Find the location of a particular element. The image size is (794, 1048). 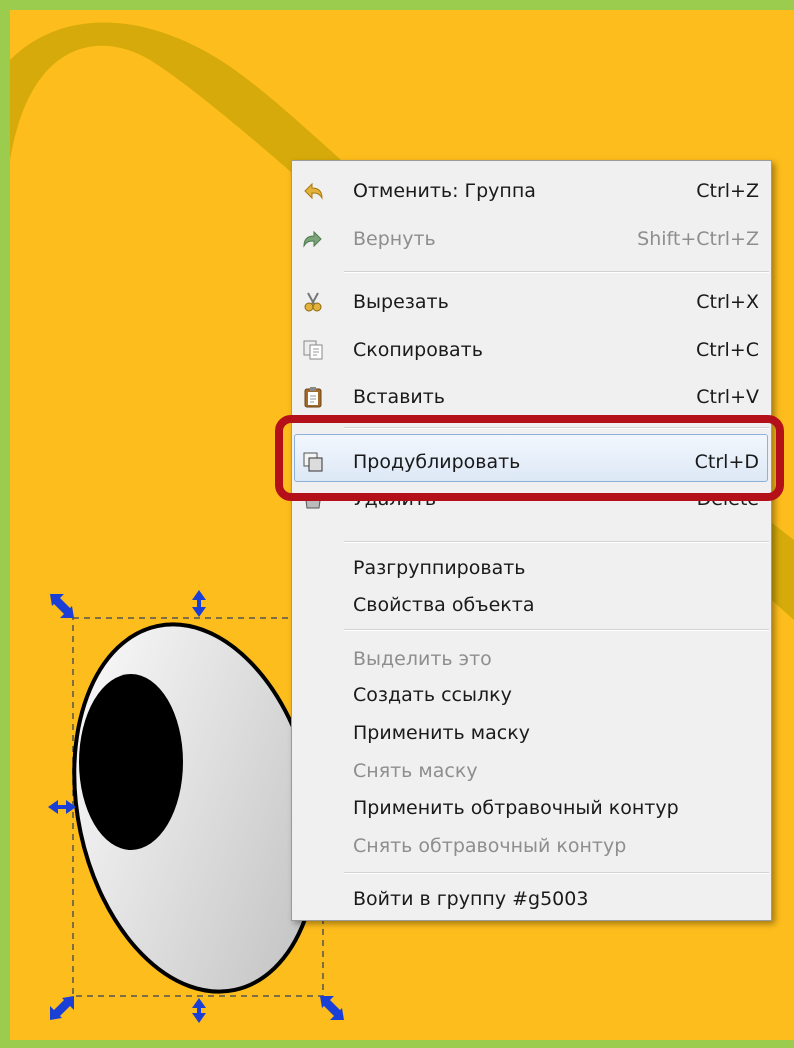

menu-item-undo: Отменить: Группа Ctrl+Z is located at coordinates (531, 191).